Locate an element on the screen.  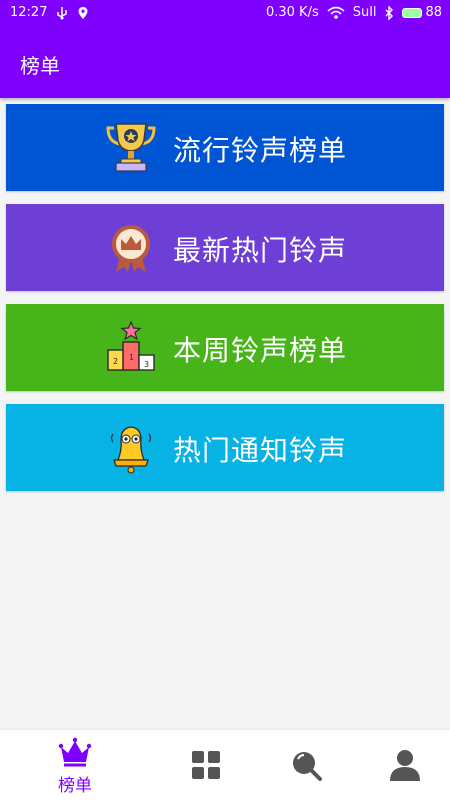
tab-categories is located at coordinates (206, 765).